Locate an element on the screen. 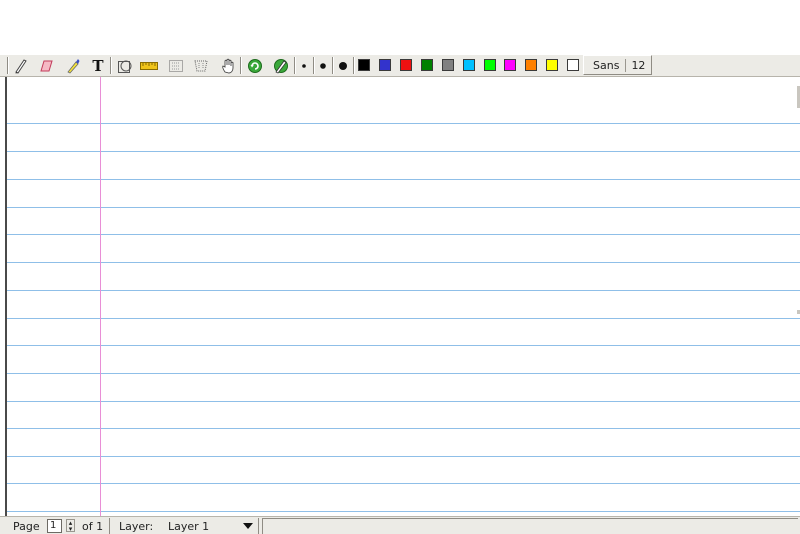  refresh-pen-icon is located at coordinates (255, 66).